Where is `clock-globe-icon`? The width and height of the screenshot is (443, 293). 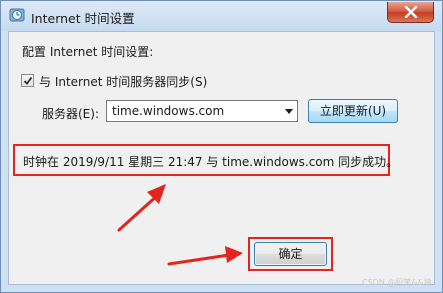 clock-globe-icon is located at coordinates (17, 15).